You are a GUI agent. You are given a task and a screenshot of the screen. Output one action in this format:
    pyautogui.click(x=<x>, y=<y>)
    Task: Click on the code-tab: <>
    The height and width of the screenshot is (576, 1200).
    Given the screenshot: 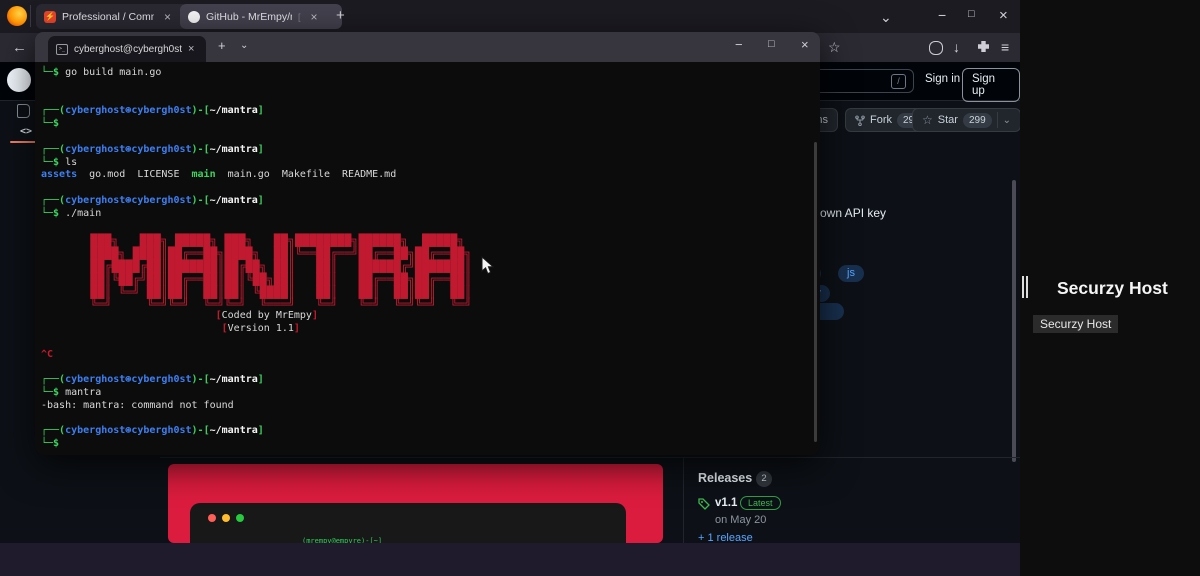 What is the action you would take?
    pyautogui.click(x=26, y=131)
    